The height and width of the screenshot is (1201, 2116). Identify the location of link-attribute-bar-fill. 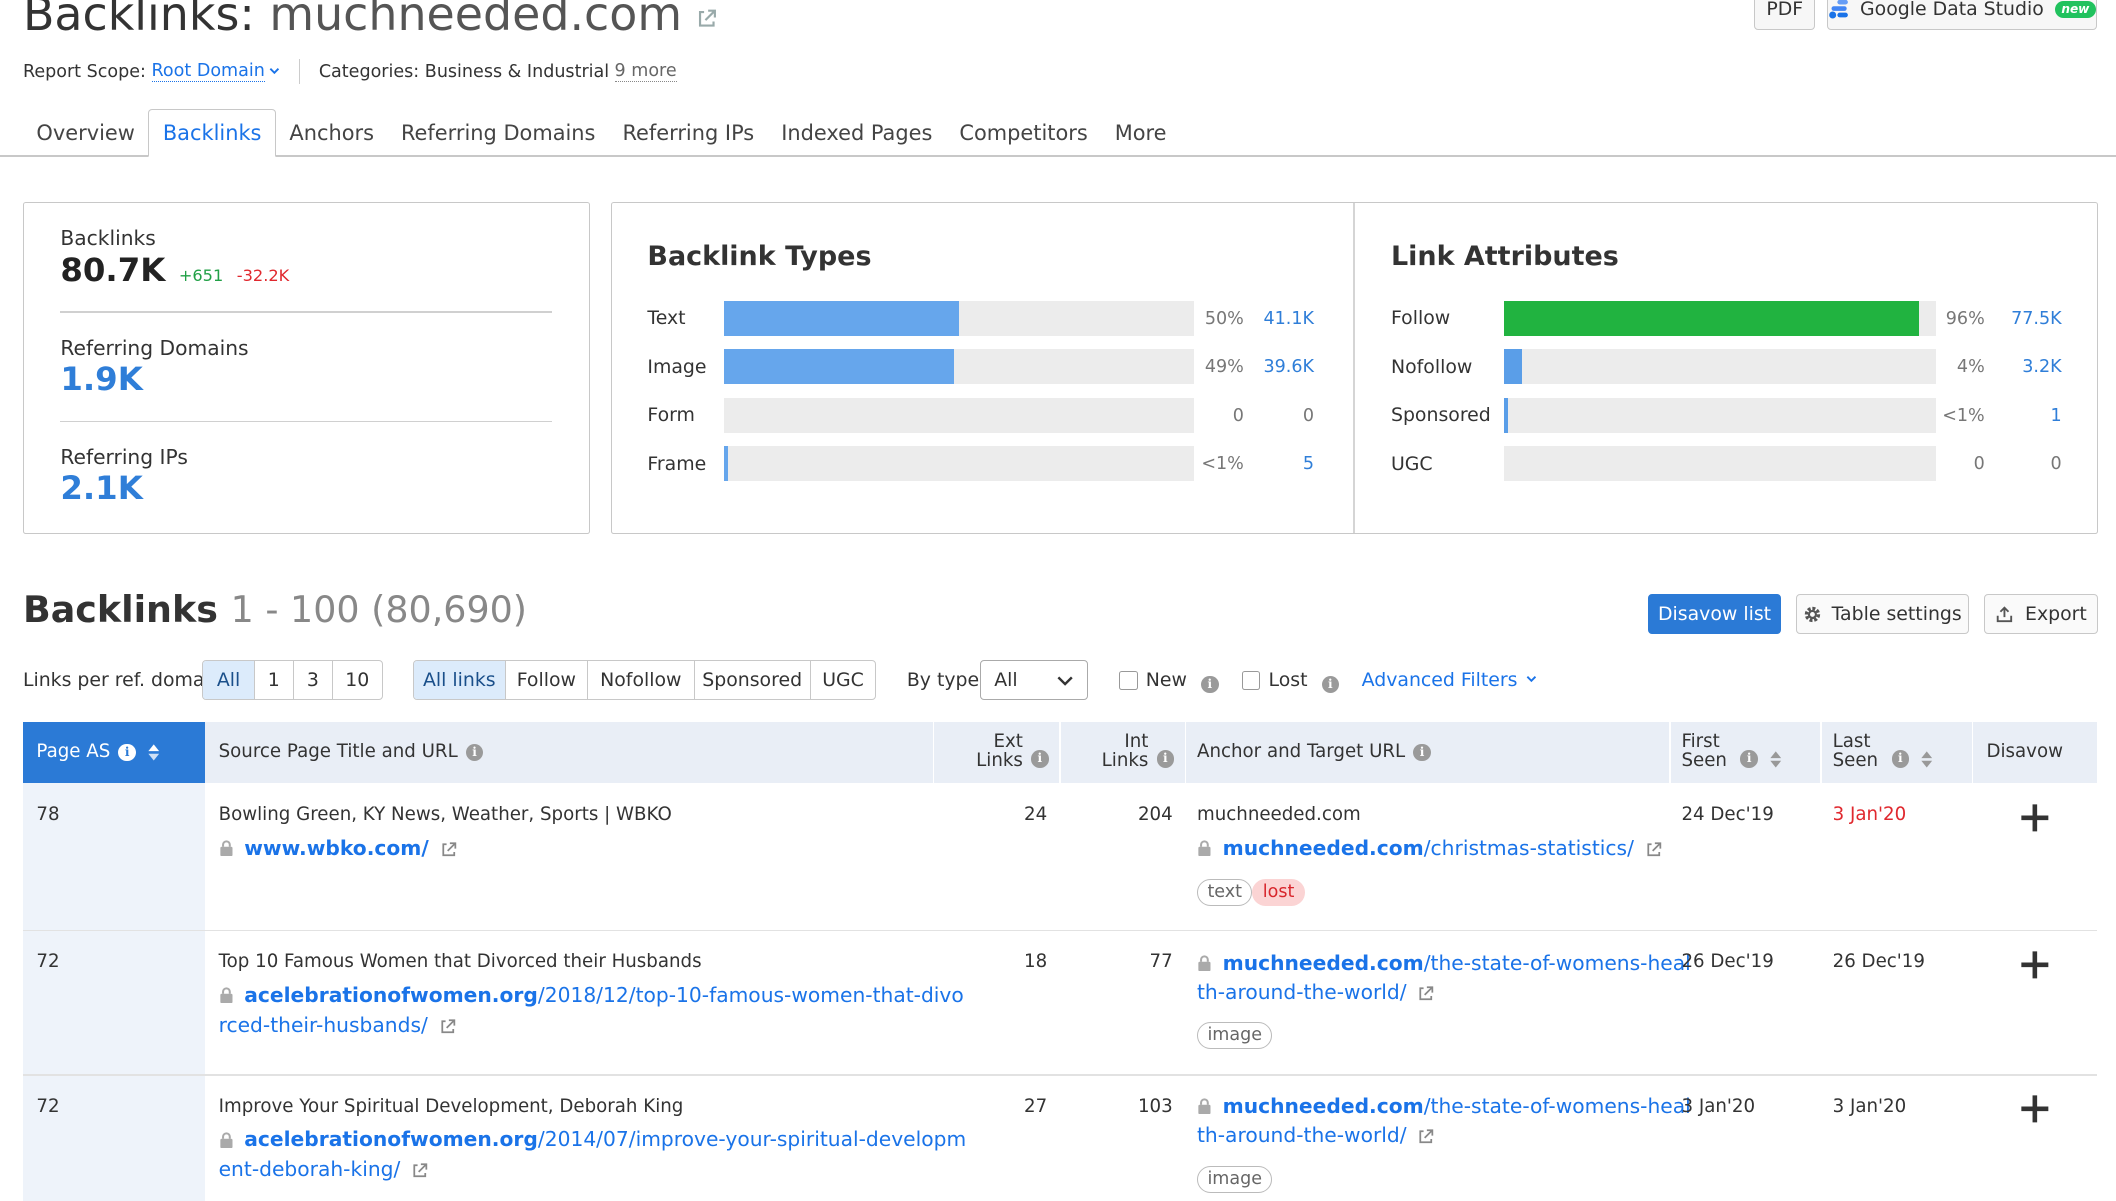
(1711, 318).